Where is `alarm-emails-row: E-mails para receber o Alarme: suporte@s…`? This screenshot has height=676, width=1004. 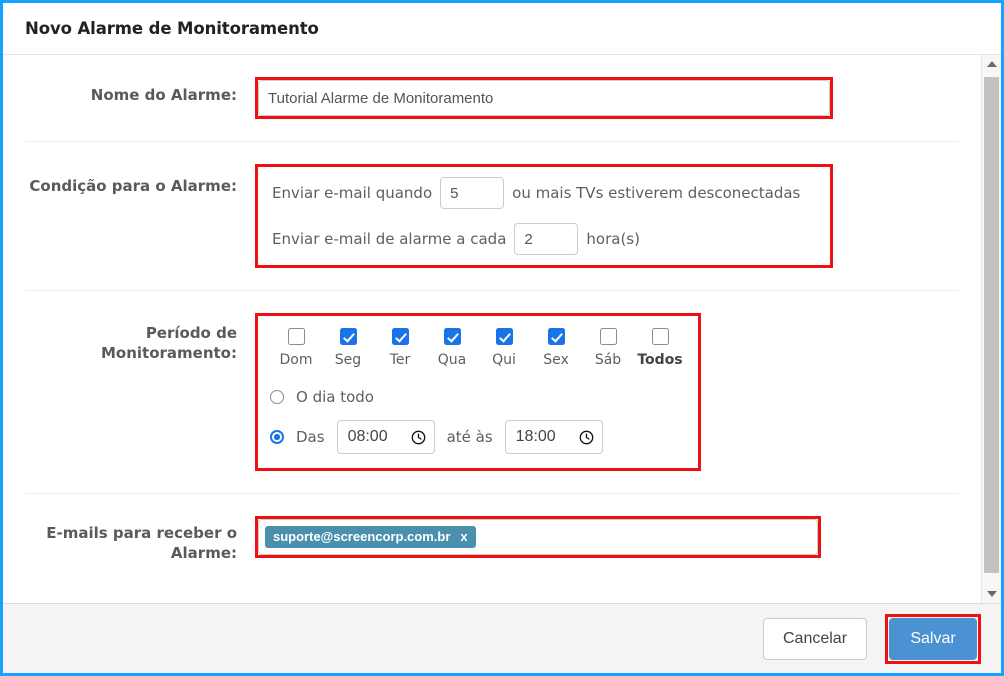 alarm-emails-row: E-mails para receber o Alarme: suporte@s… is located at coordinates (492, 540).